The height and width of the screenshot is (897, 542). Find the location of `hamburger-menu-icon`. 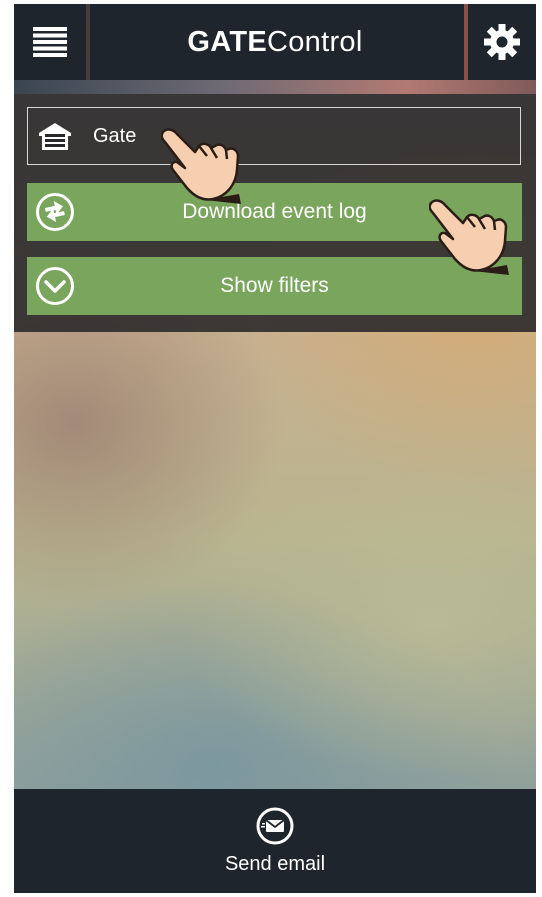

hamburger-menu-icon is located at coordinates (50, 42).